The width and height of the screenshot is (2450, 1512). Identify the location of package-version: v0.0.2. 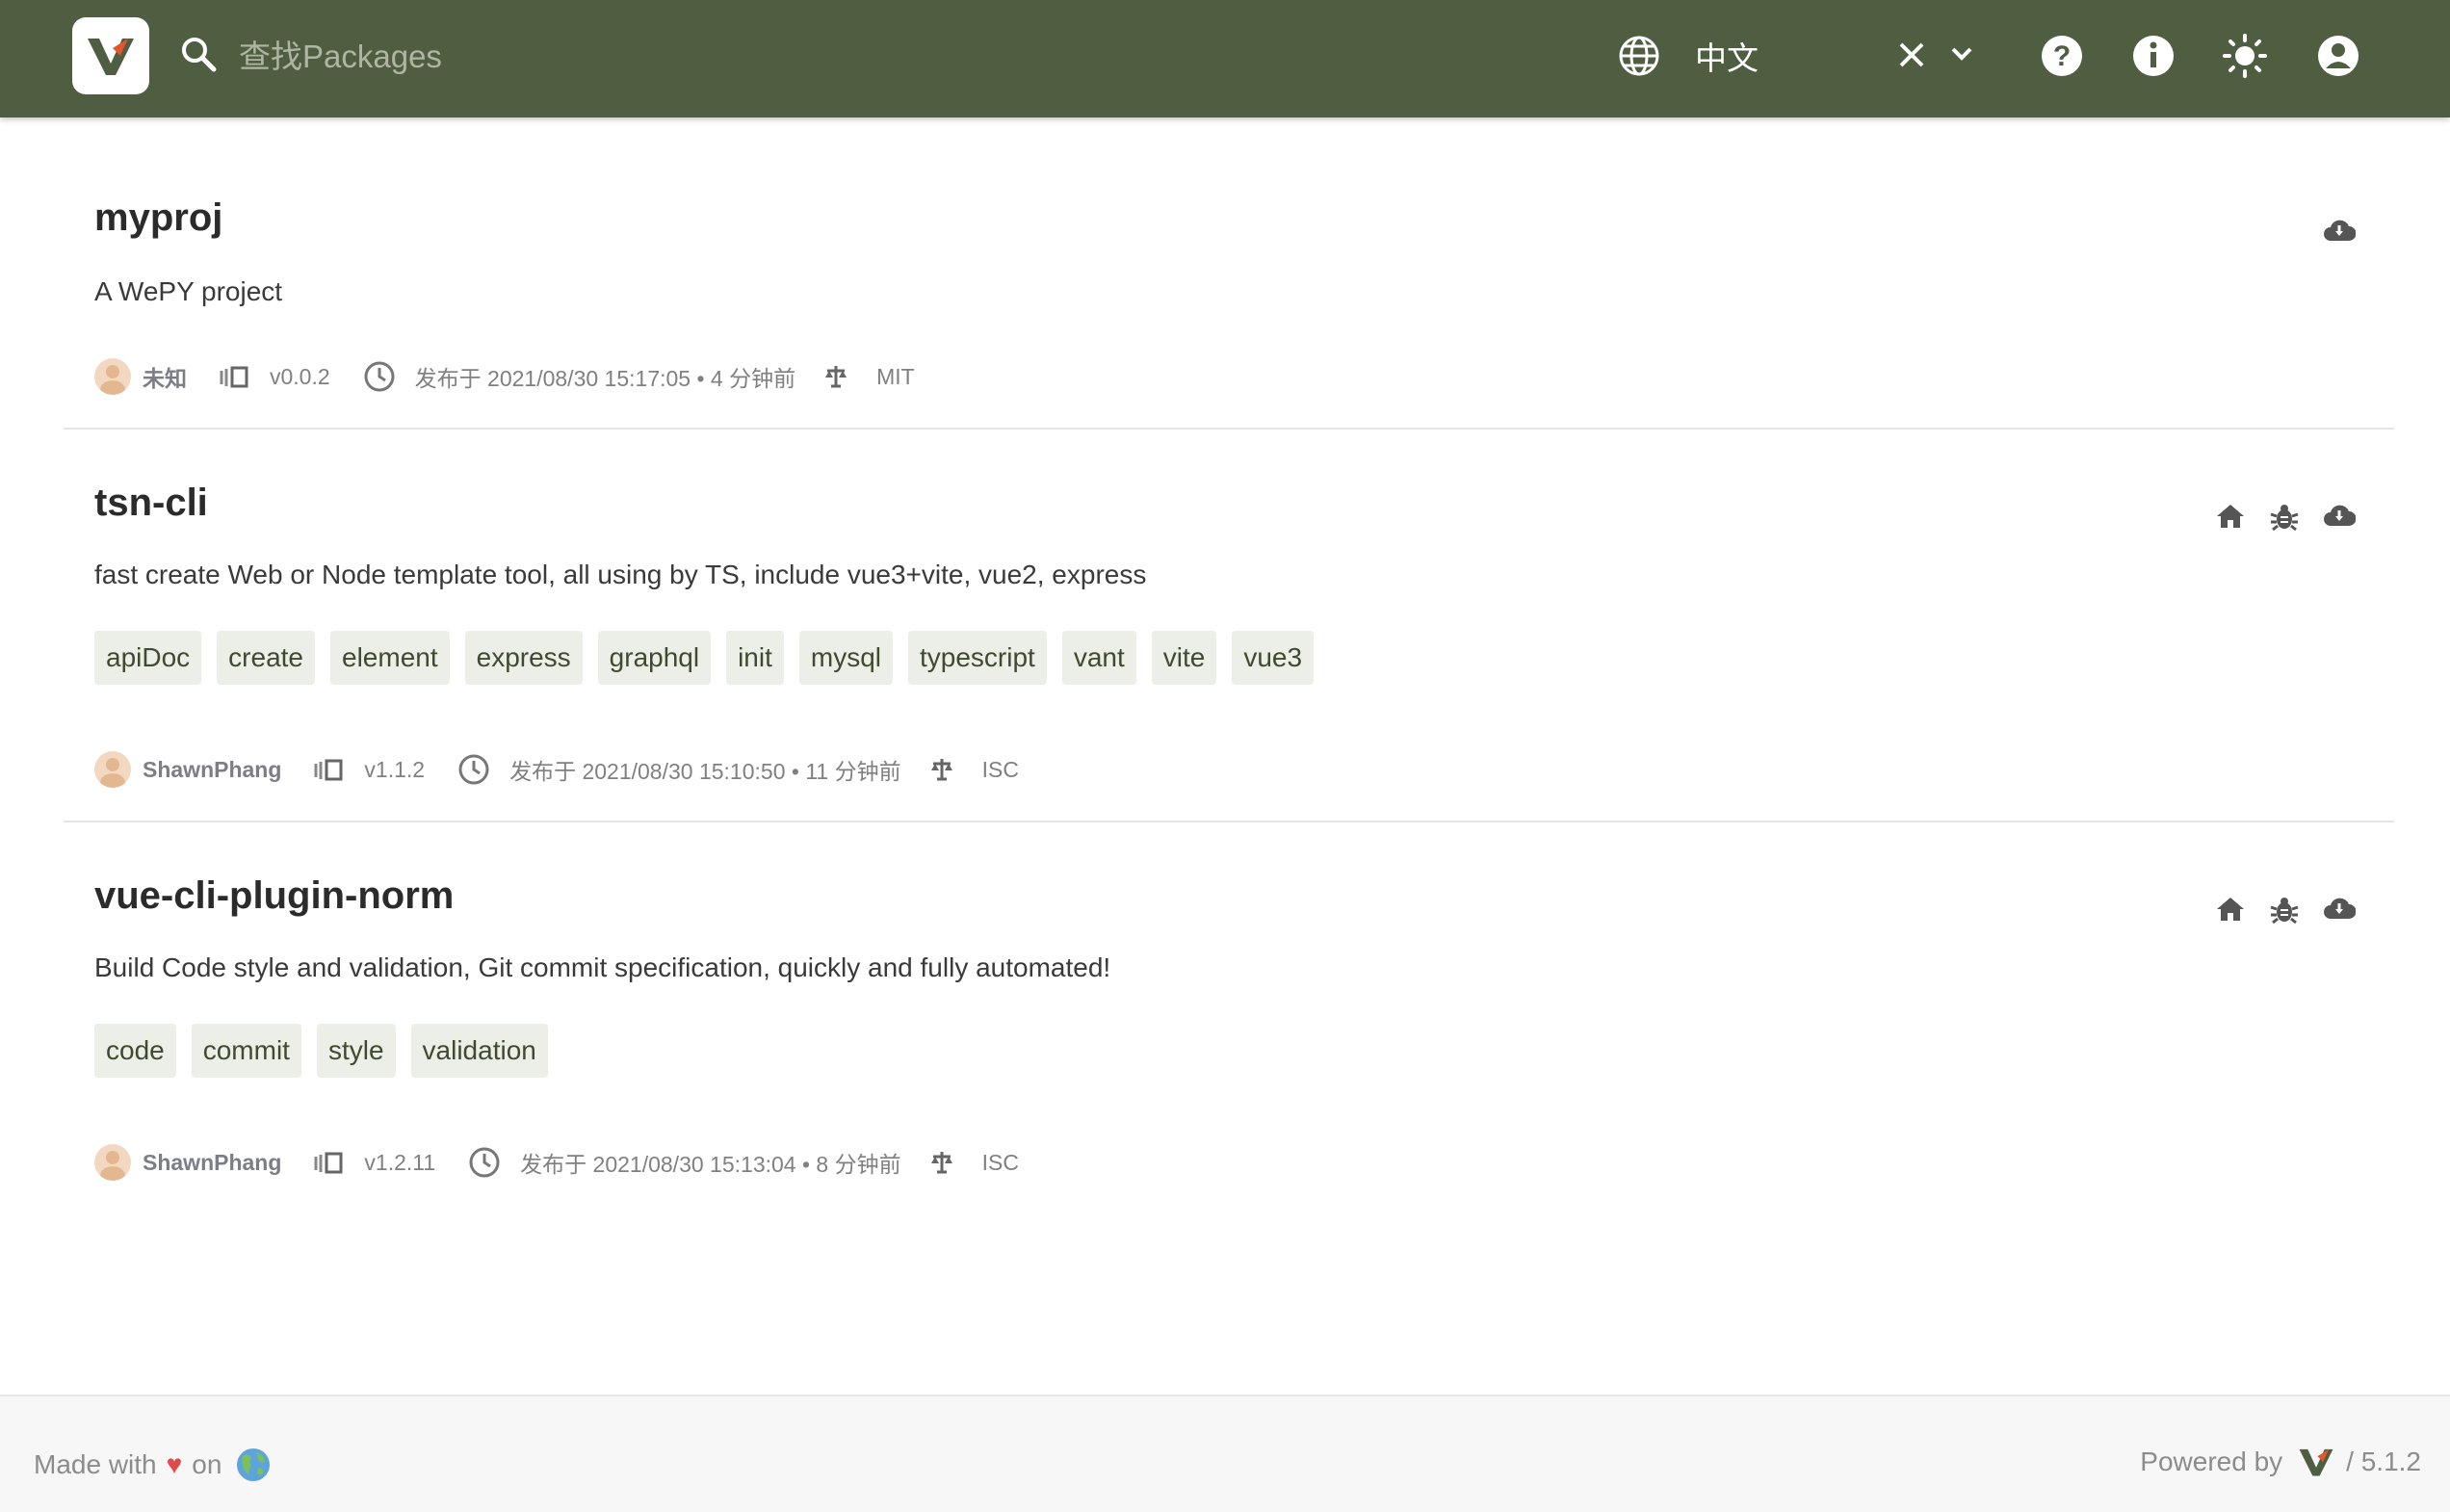
(300, 376).